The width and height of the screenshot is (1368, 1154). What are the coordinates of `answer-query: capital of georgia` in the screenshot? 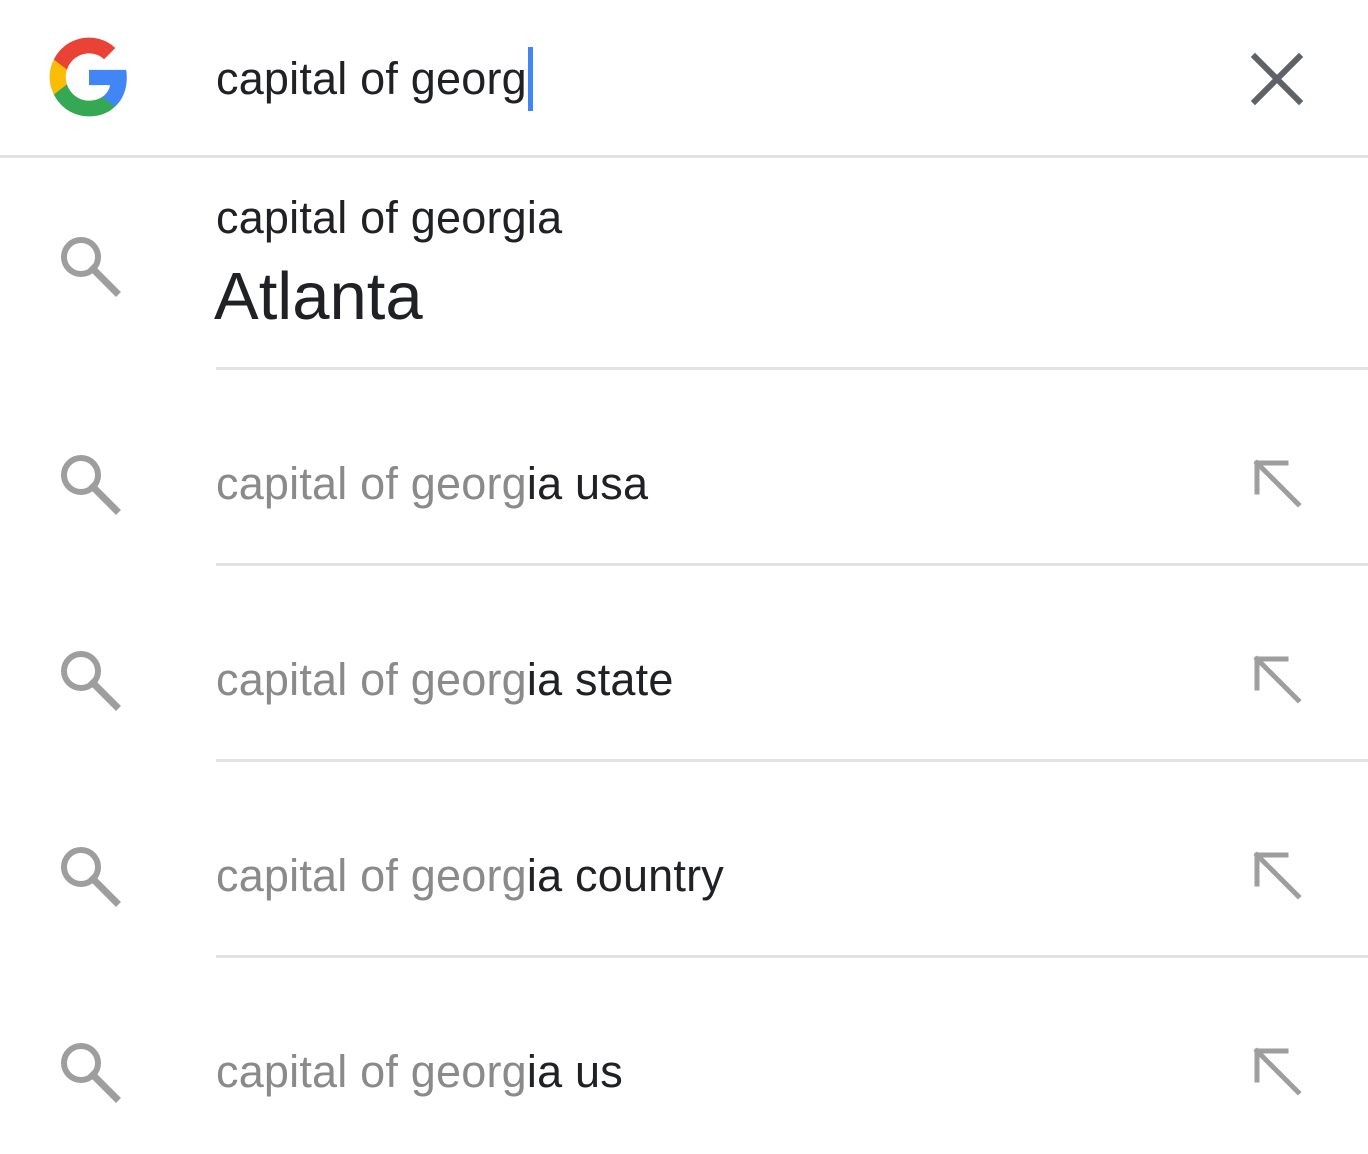 It's located at (389, 217).